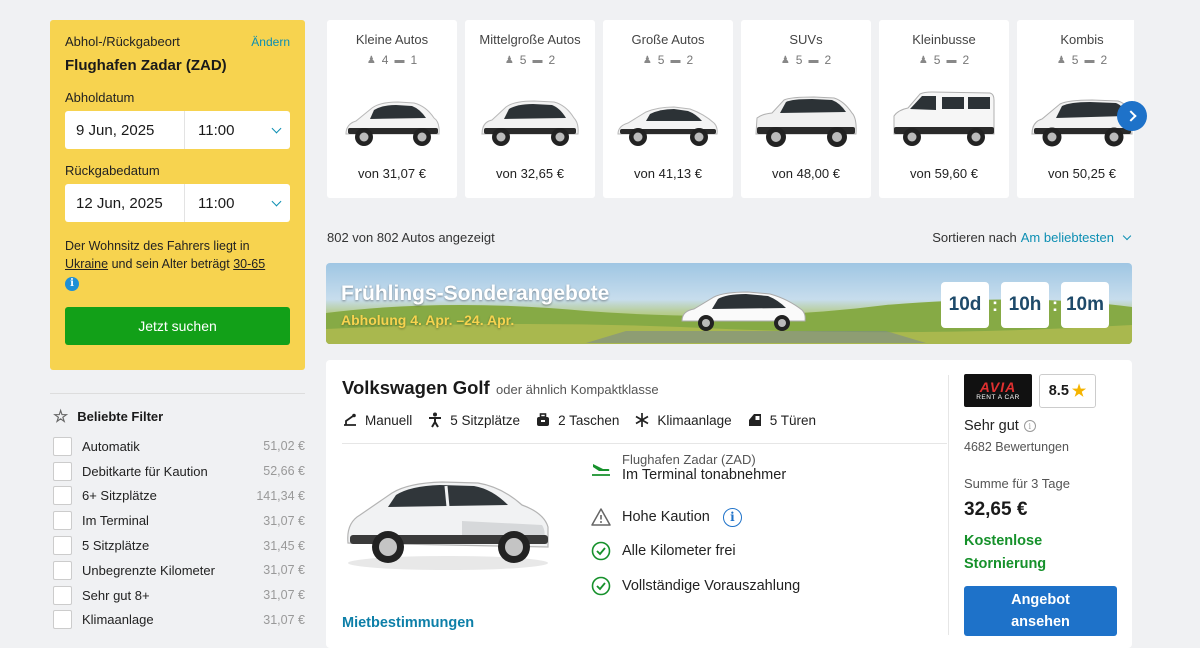 The width and height of the screenshot is (1200, 648). What do you see at coordinates (284, 446) in the screenshot?
I see `filter-price: 51,02 €` at bounding box center [284, 446].